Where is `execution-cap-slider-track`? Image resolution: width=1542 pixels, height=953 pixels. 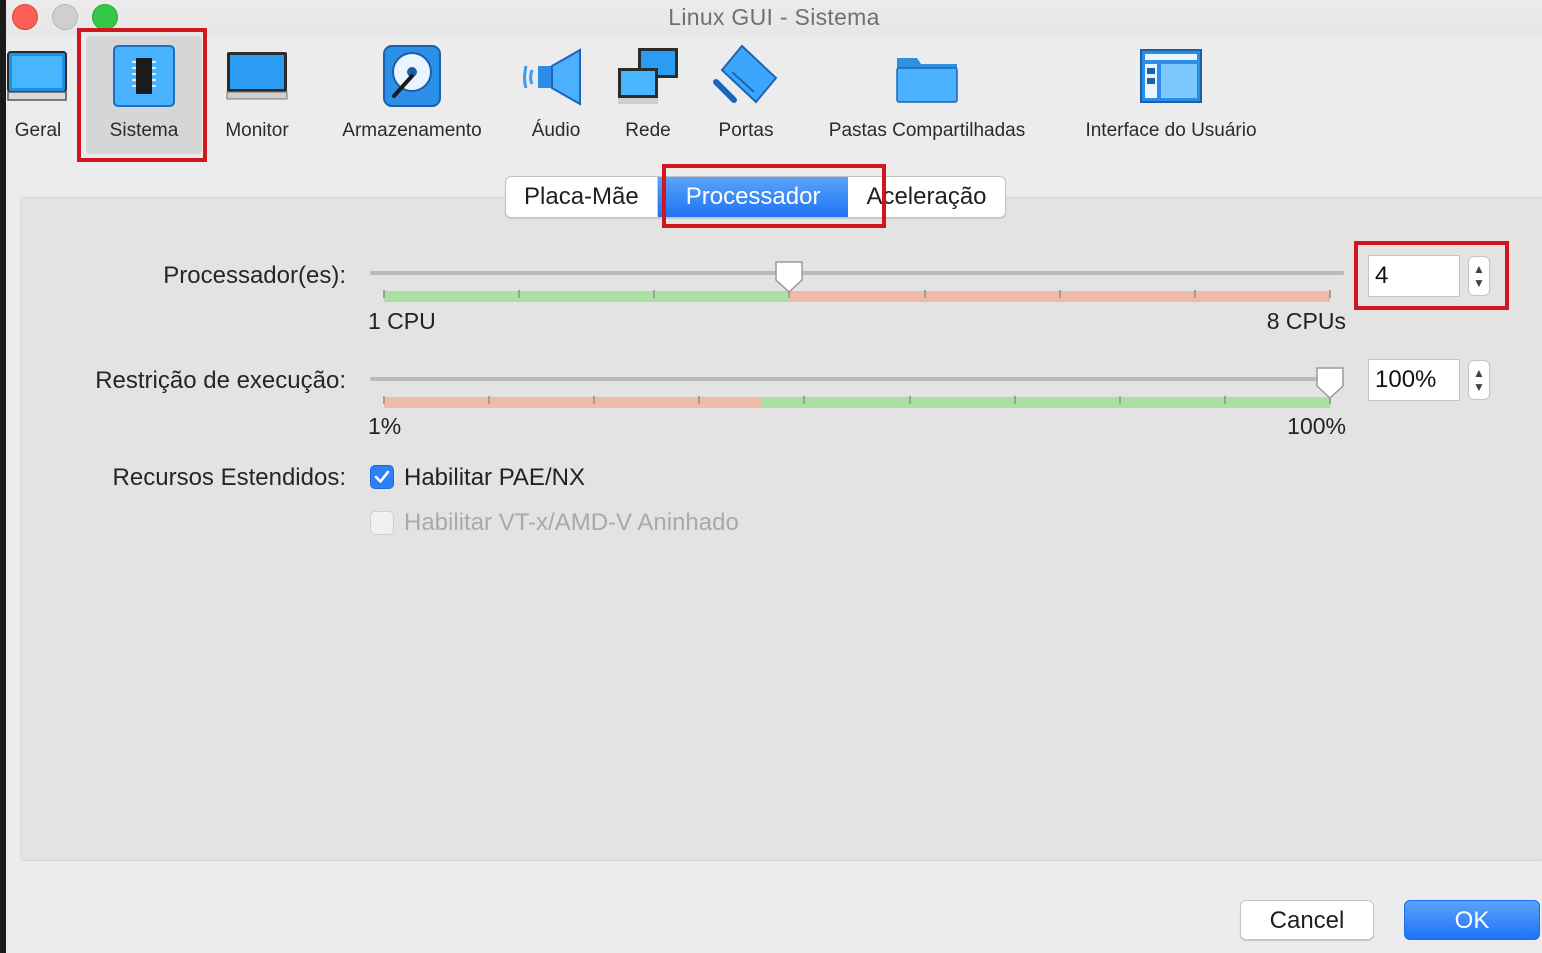
execution-cap-slider-track is located at coordinates (857, 379).